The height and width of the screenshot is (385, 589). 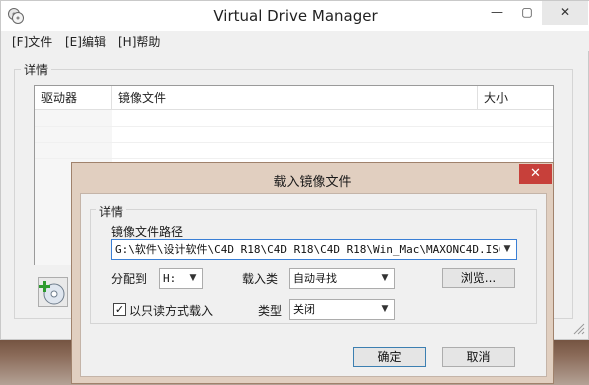 What do you see at coordinates (304, 309) in the screenshot?
I see `type-value: 关闭` at bounding box center [304, 309].